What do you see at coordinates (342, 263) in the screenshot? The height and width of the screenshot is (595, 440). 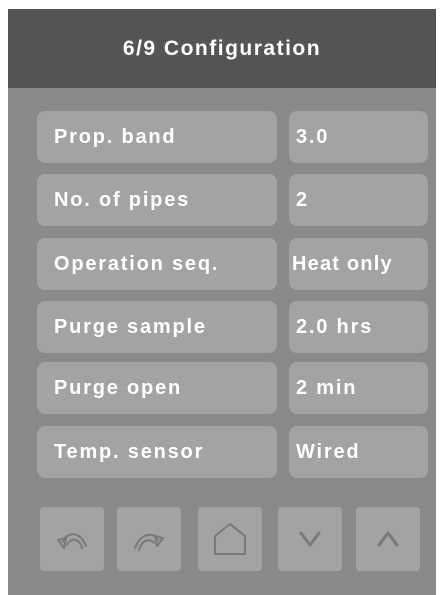 I see `setting-value-text: Heat only` at bounding box center [342, 263].